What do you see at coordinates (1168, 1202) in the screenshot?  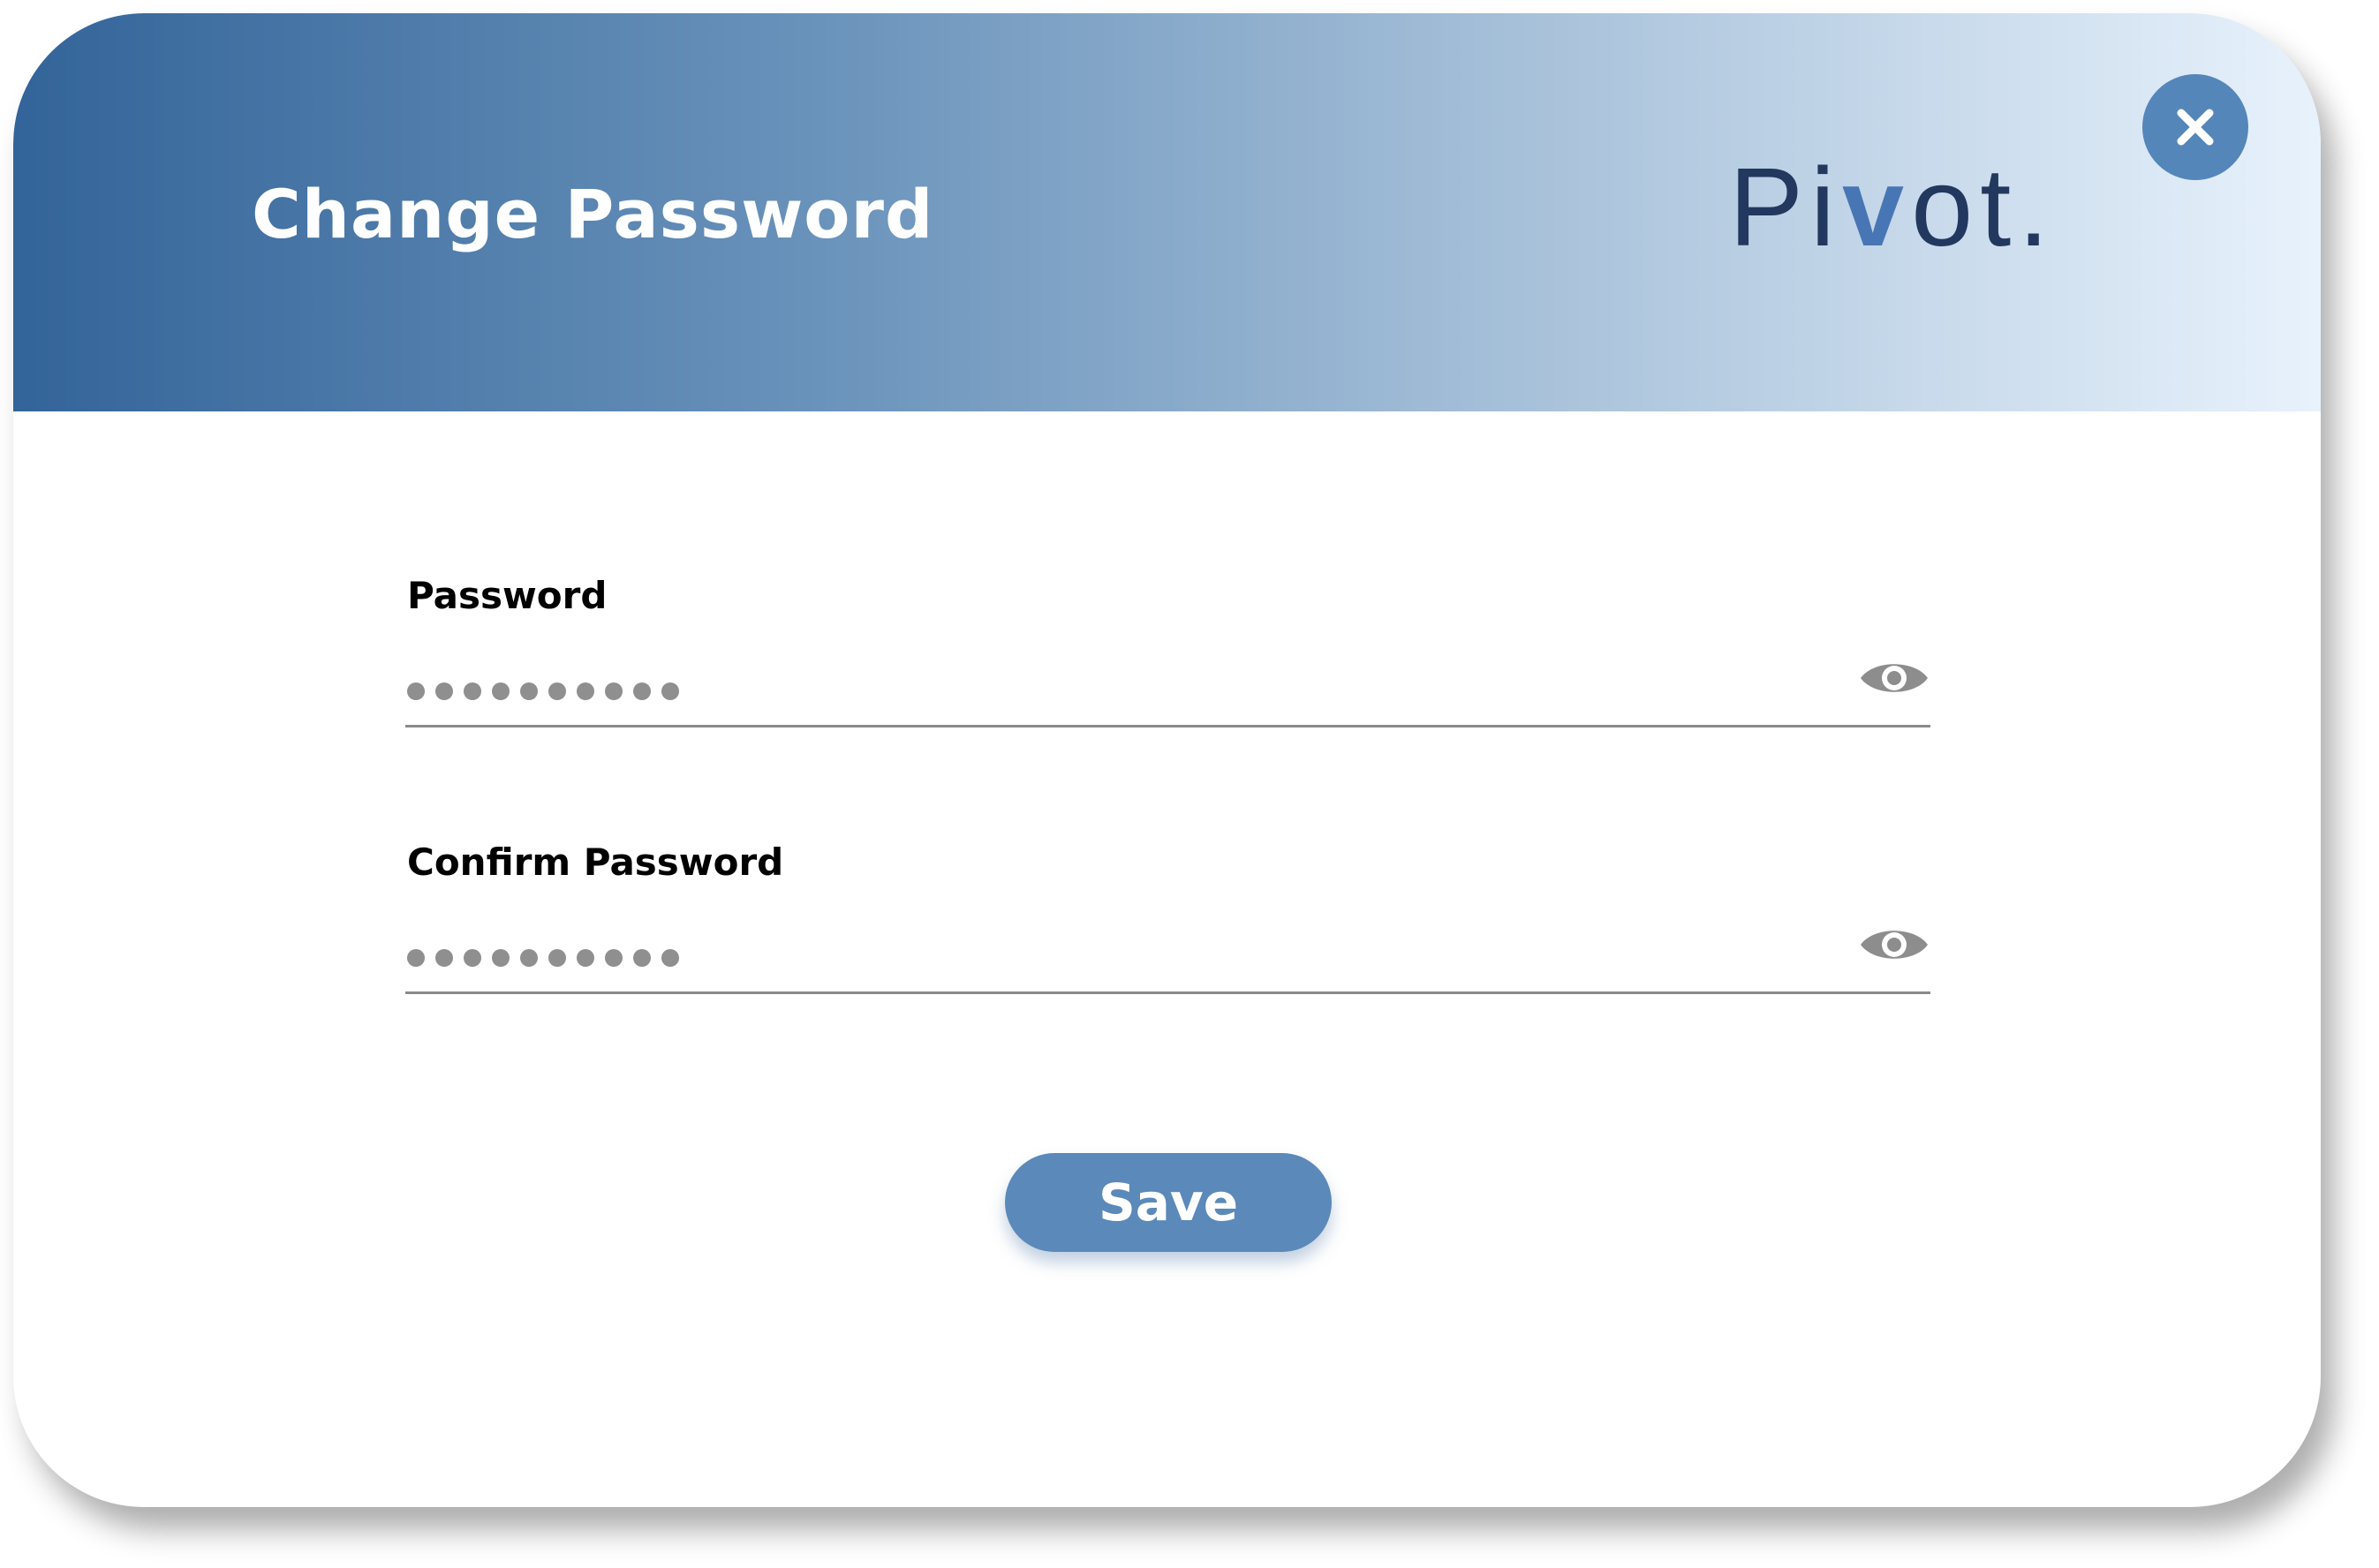 I see `save-button: Save` at bounding box center [1168, 1202].